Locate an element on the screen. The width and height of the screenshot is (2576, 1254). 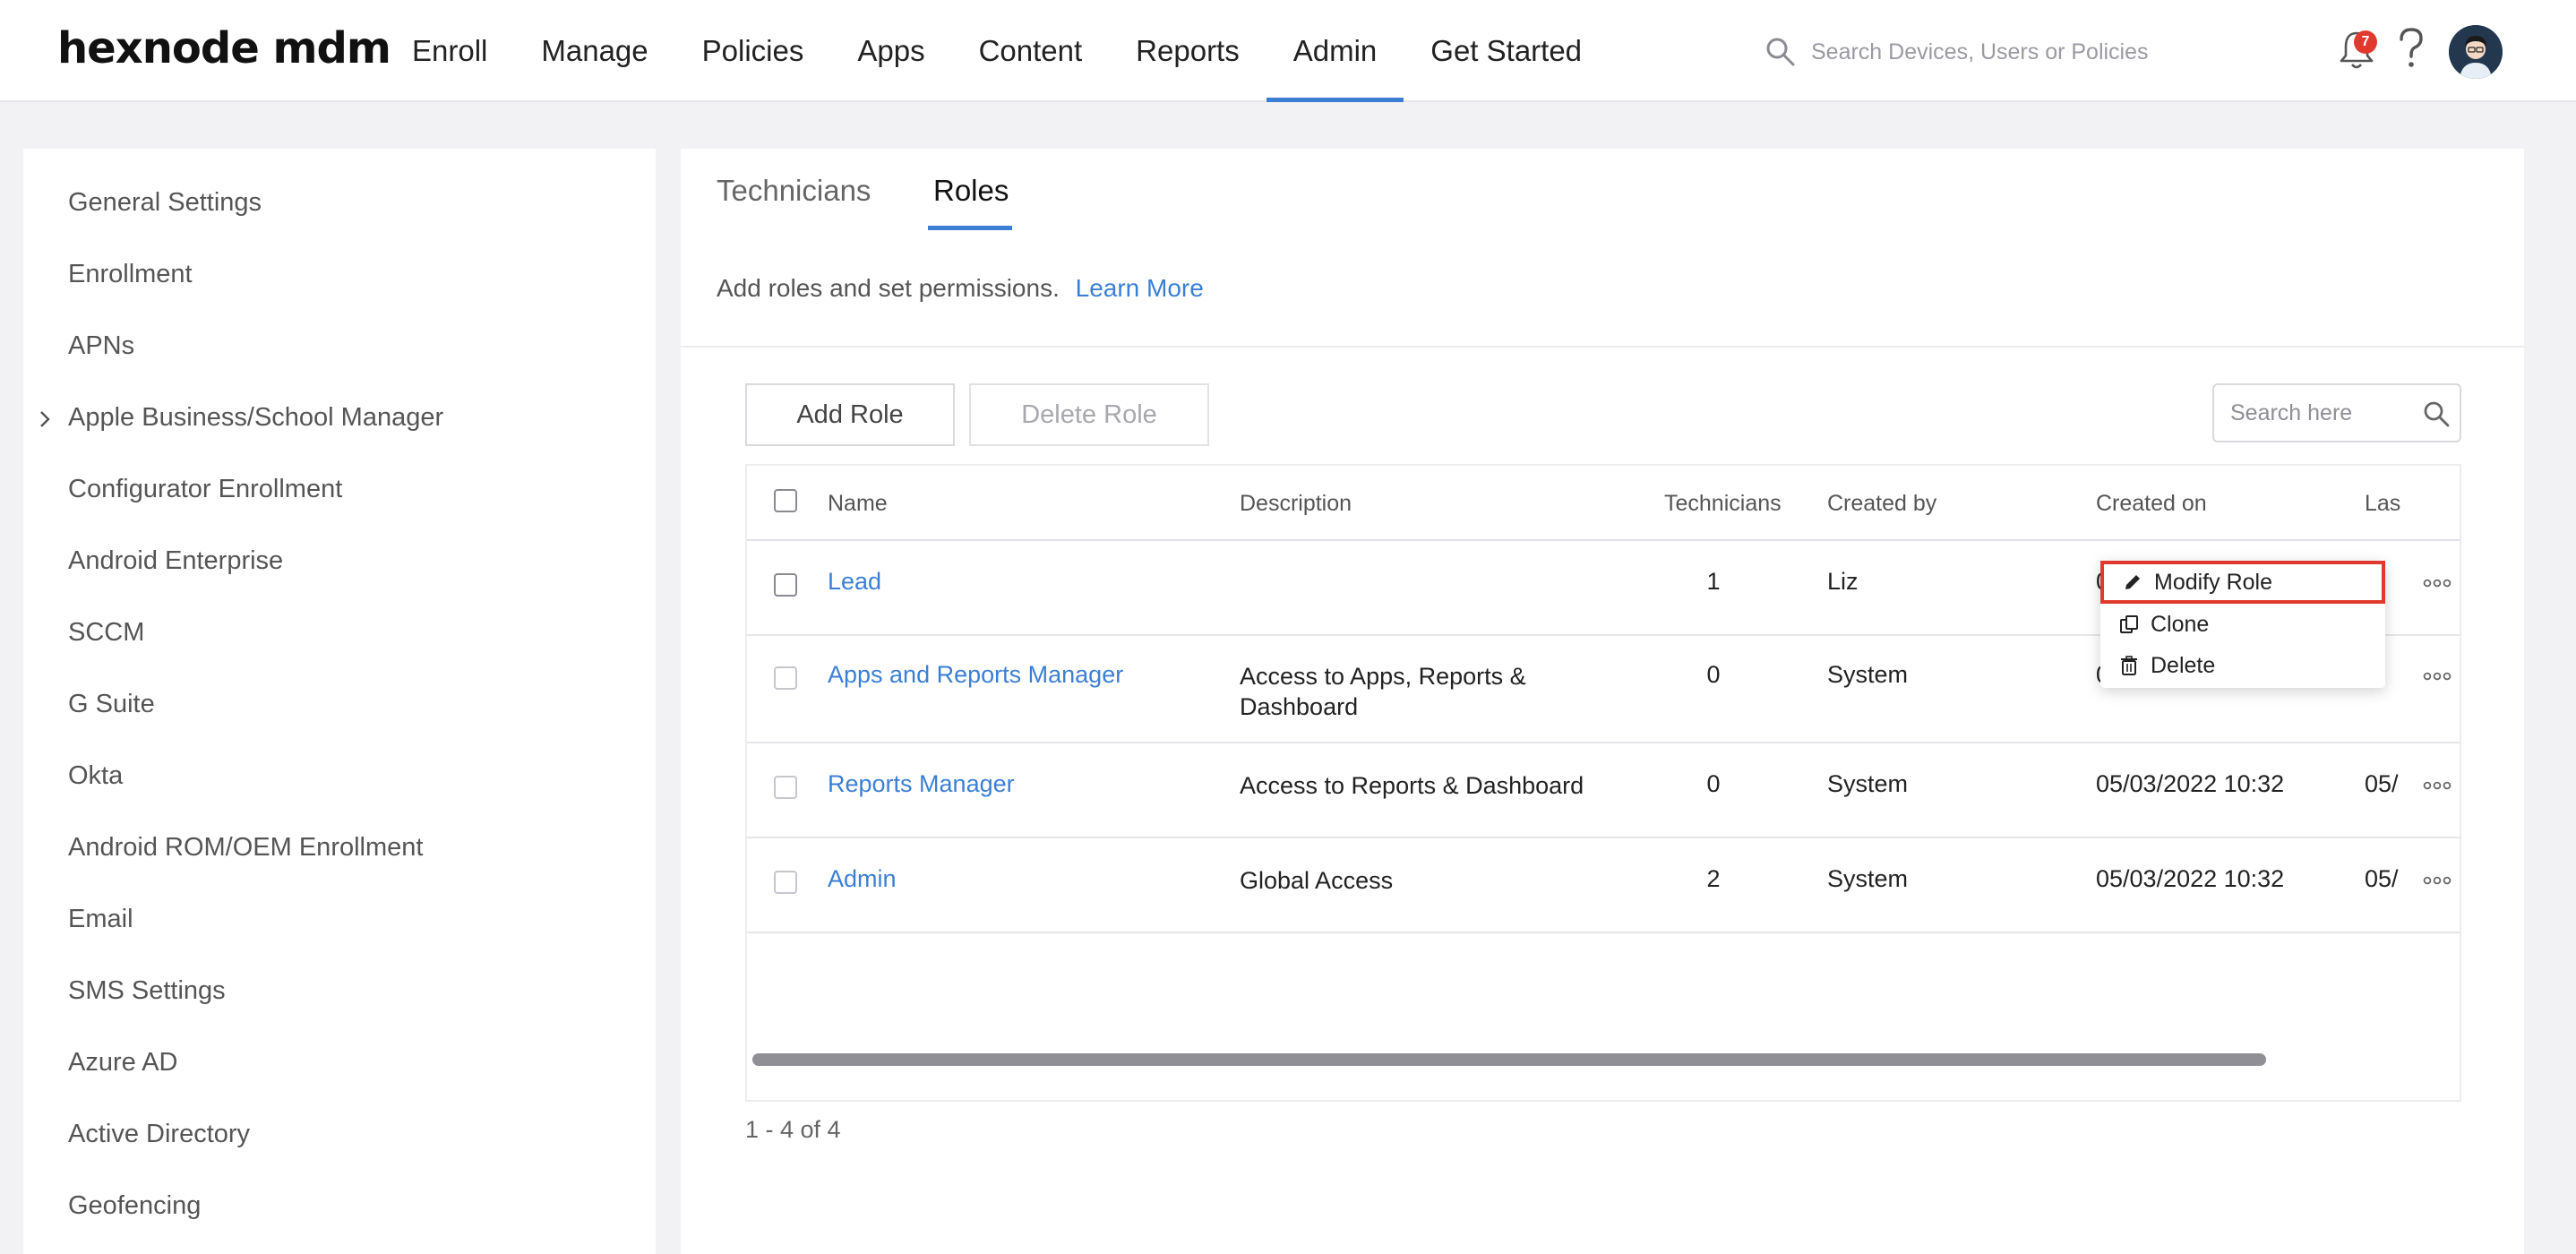
horizontal-scrollbar is located at coordinates (1509, 1059).